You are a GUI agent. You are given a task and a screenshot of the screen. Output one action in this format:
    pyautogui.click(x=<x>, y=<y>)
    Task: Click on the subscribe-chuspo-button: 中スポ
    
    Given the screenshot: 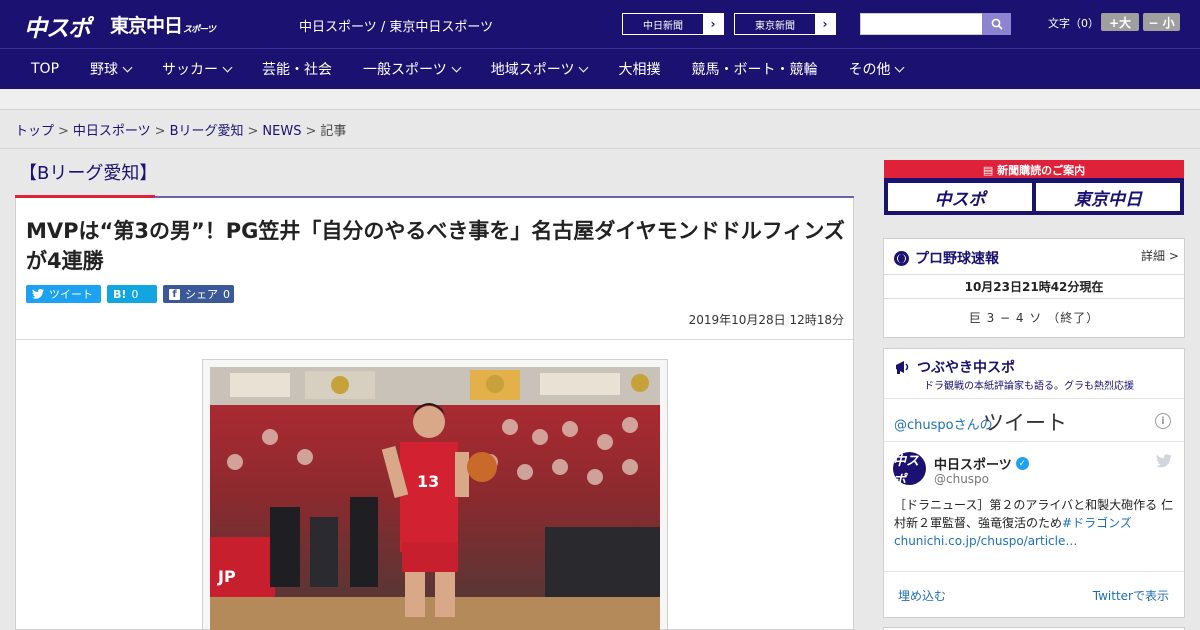 What is the action you would take?
    pyautogui.click(x=960, y=197)
    